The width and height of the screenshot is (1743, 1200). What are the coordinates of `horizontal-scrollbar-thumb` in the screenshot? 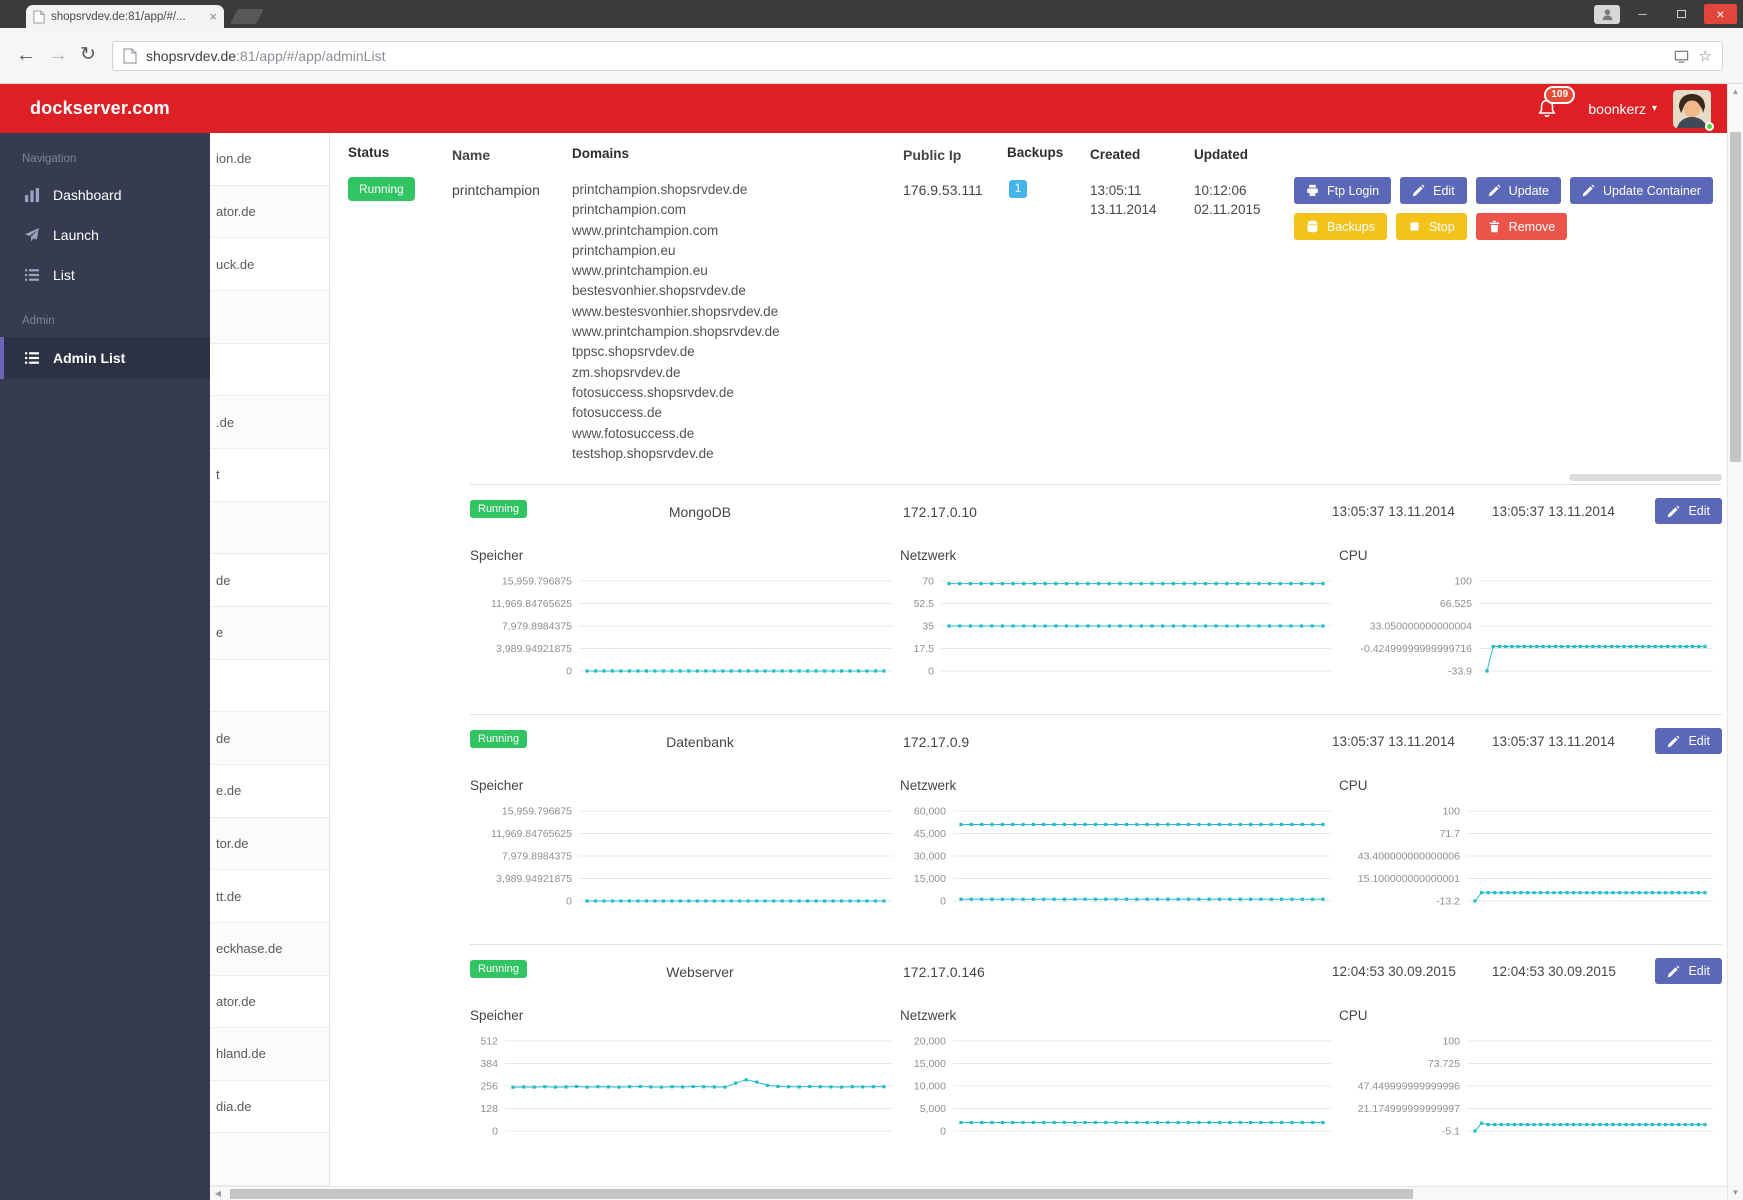 It's located at (822, 1194).